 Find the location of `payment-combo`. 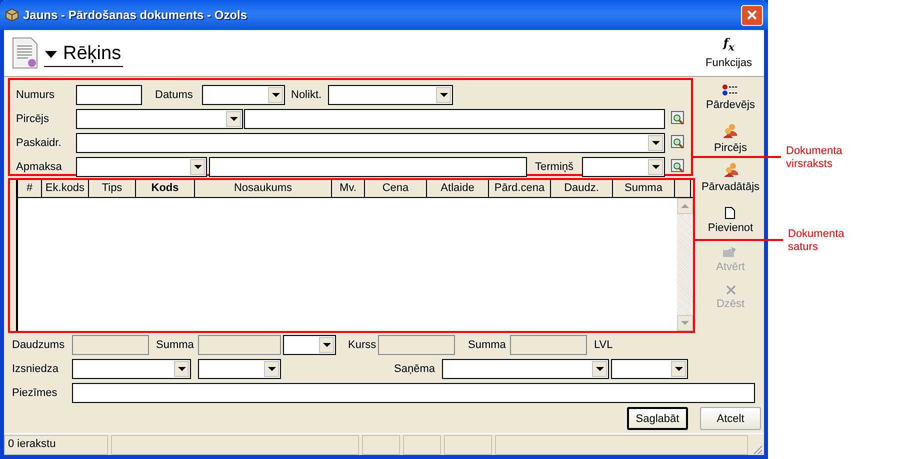

payment-combo is located at coordinates (141, 167).